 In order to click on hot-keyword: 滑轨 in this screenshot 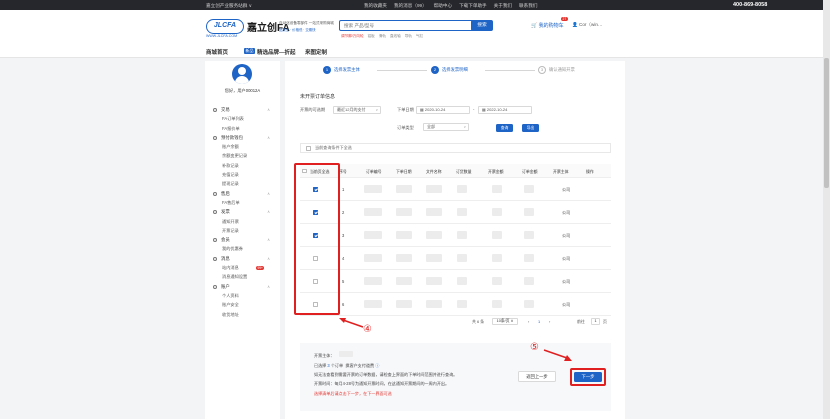, I will do `click(382, 36)`.